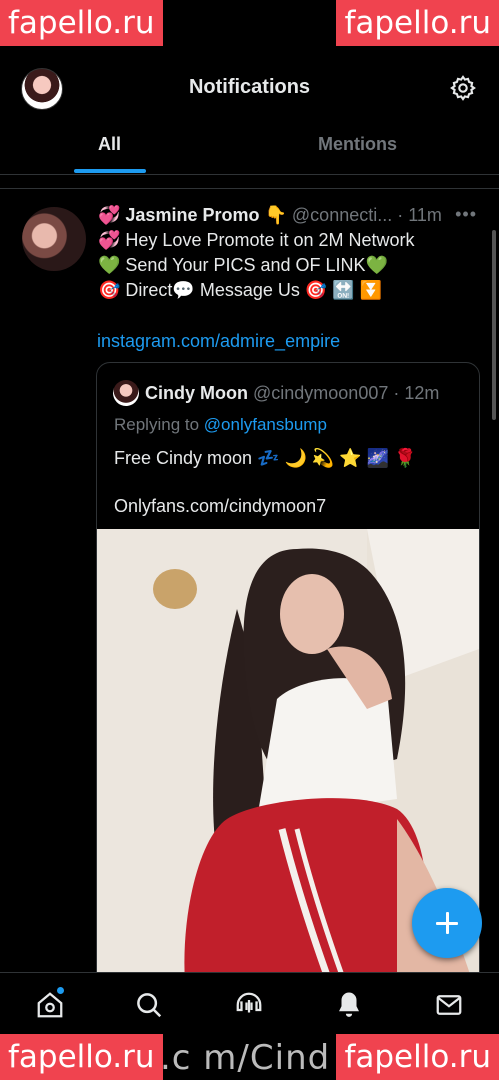  What do you see at coordinates (54, 239) in the screenshot?
I see `tweet-author-avatar` at bounding box center [54, 239].